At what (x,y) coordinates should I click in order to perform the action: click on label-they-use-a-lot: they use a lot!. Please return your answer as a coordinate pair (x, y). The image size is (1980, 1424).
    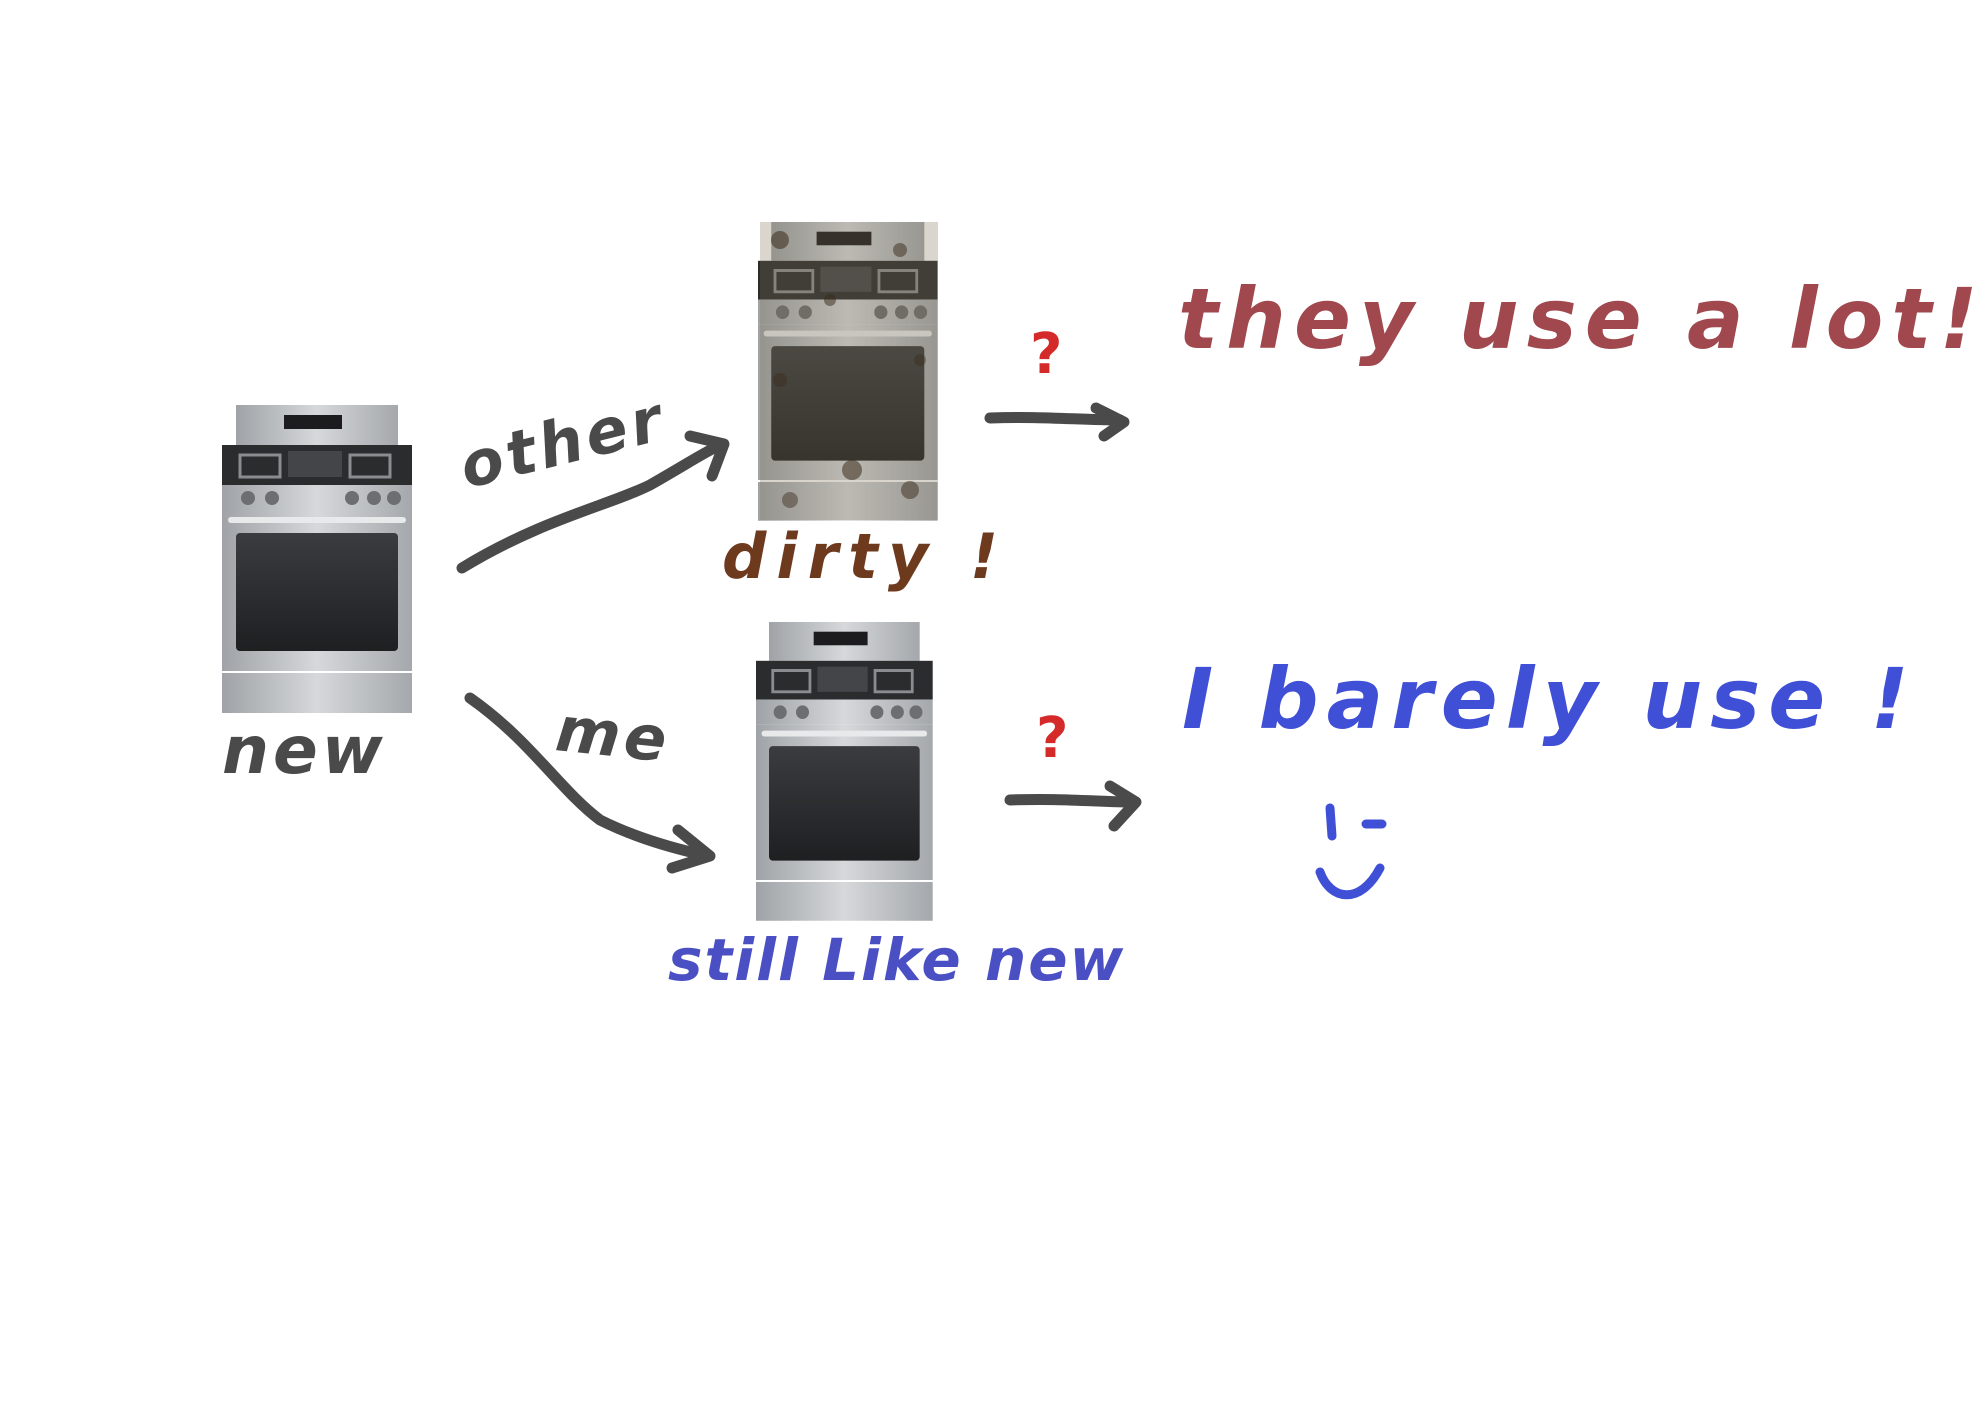
    Looking at the image, I should click on (1579, 319).